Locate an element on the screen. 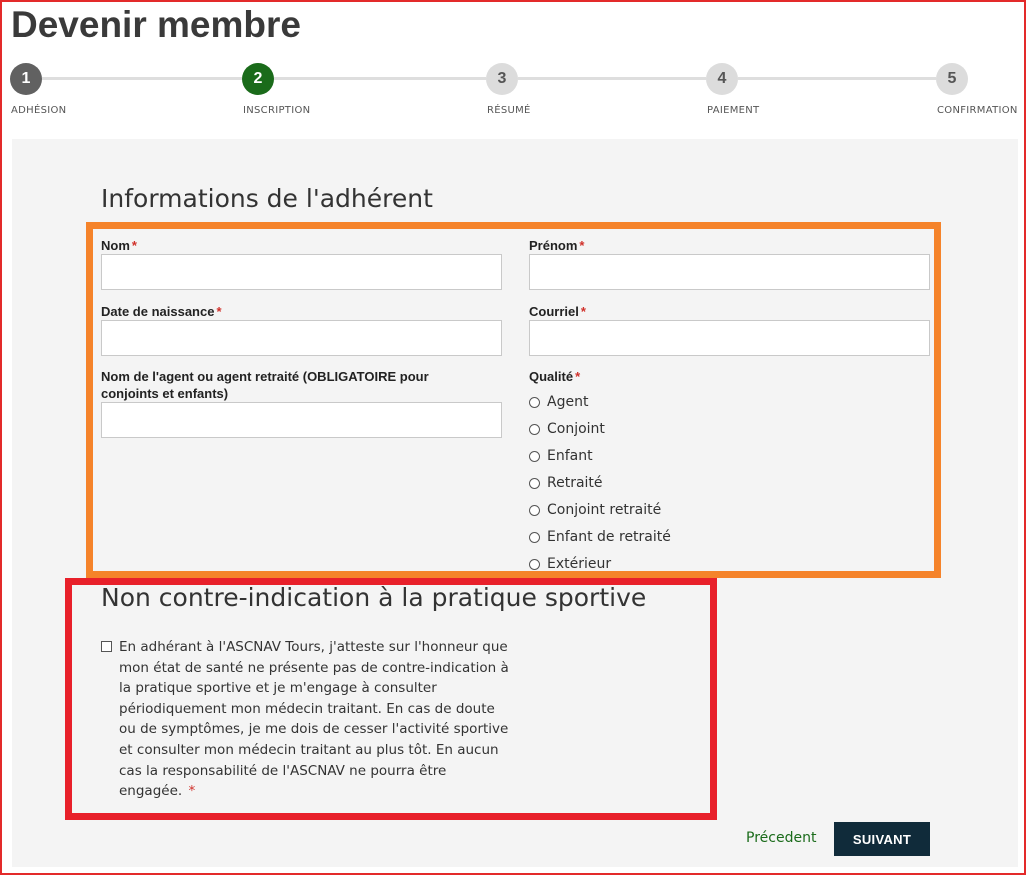 The width and height of the screenshot is (1026, 875). step-4-label: PAIEMENT is located at coordinates (733, 110).